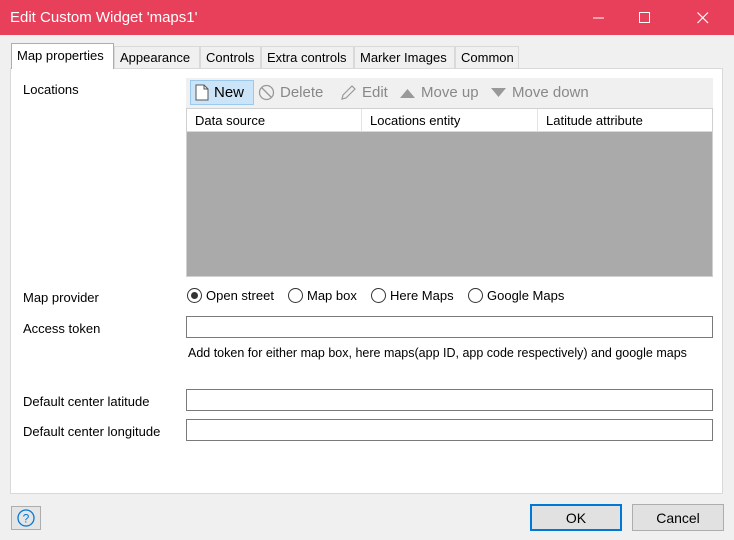  I want to click on move-up-button-label: Move up, so click(450, 92).